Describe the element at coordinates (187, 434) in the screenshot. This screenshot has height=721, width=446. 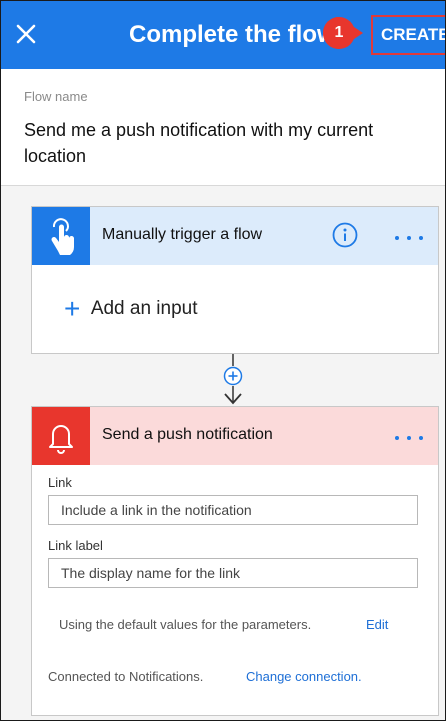
I see `push-notification-title: Send a push notification` at that location.